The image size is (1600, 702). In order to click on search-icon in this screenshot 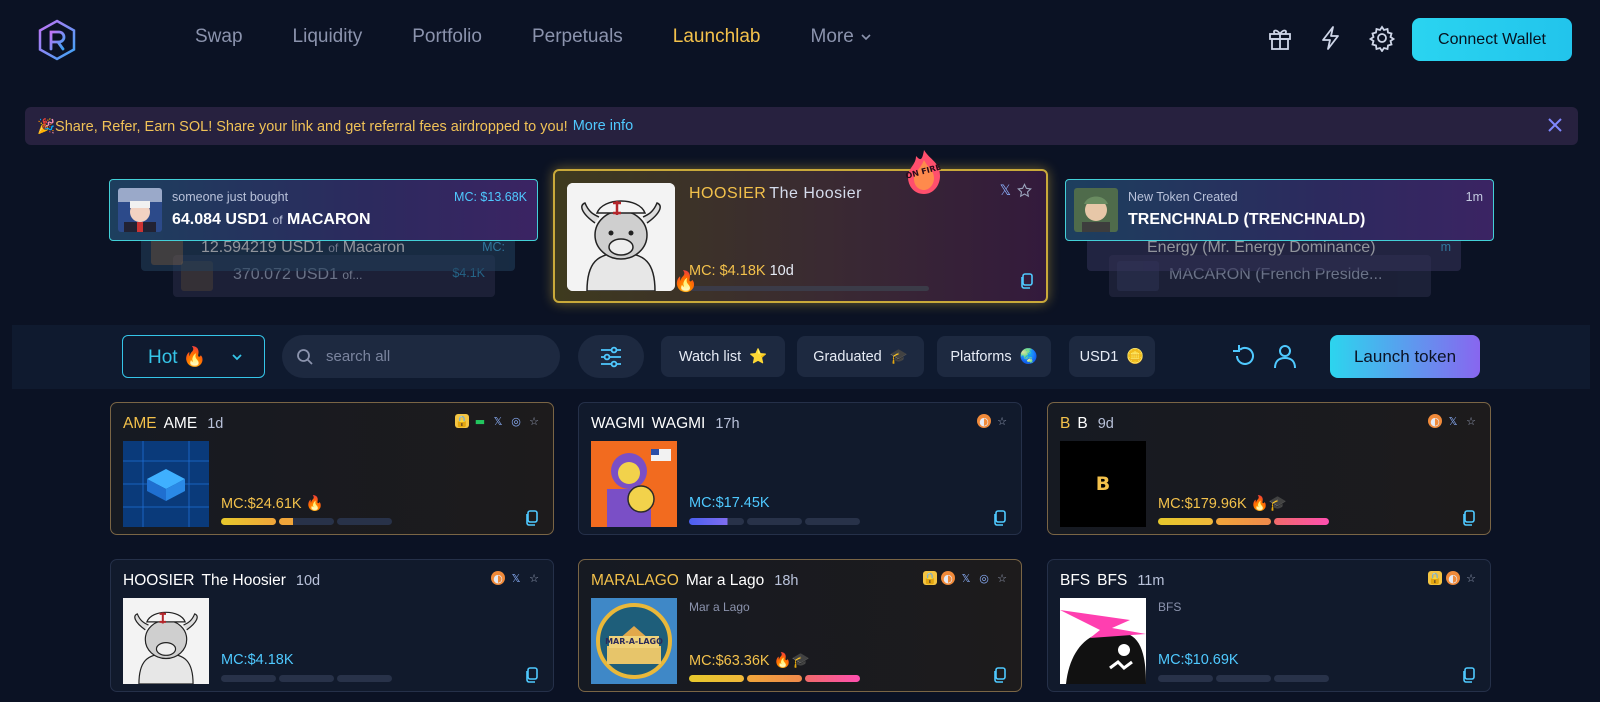, I will do `click(305, 356)`.